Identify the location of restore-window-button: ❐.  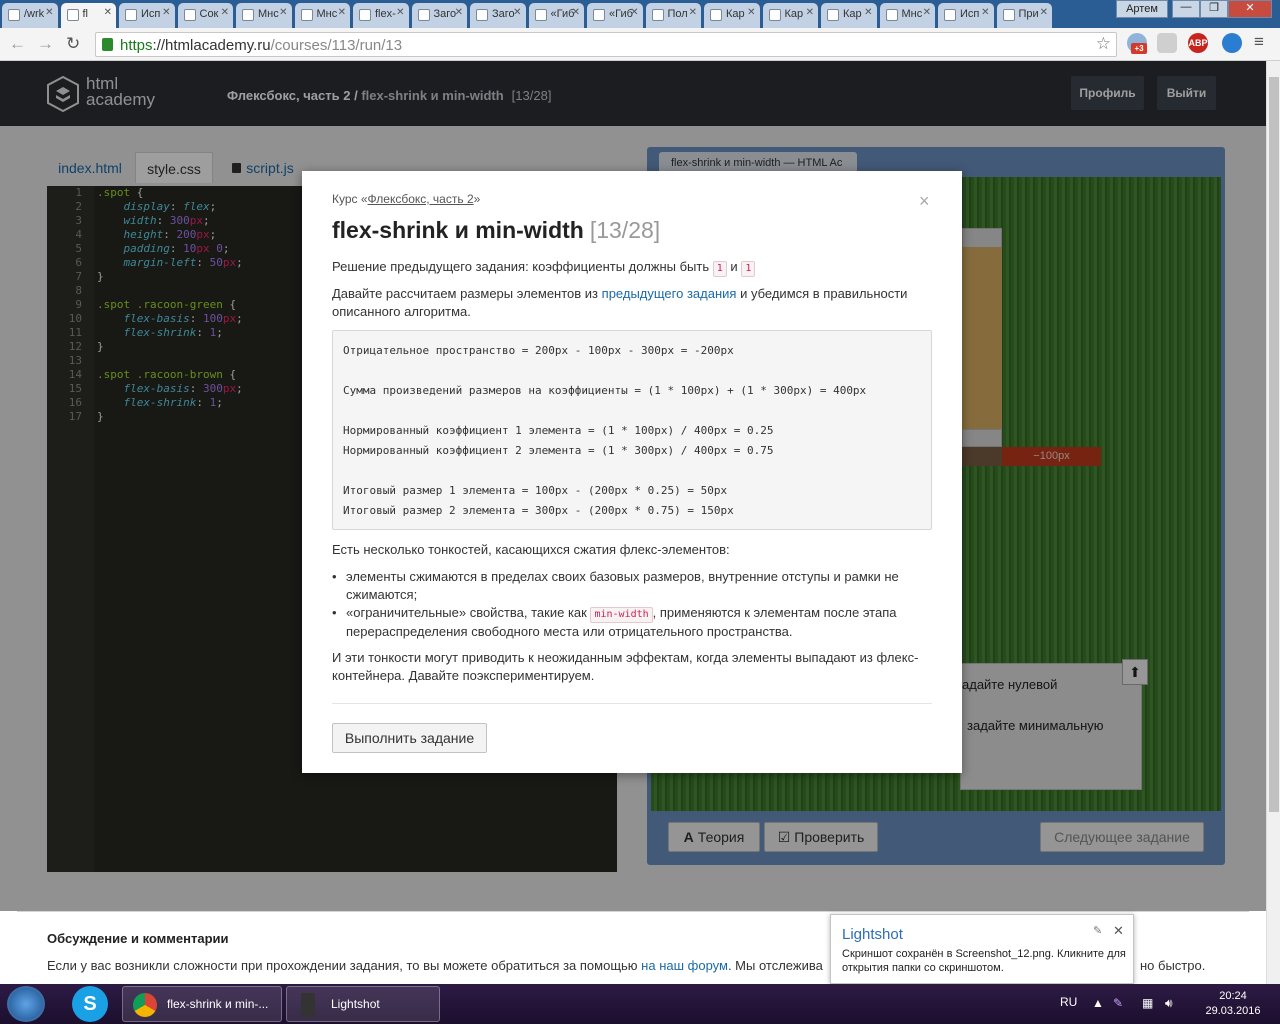
(1214, 9).